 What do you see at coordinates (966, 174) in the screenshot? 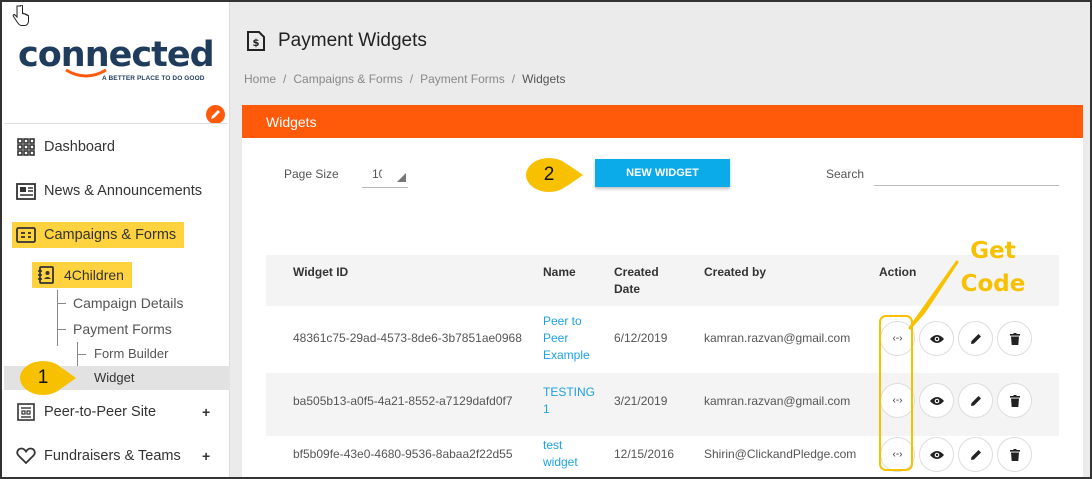
I see `search-input` at bounding box center [966, 174].